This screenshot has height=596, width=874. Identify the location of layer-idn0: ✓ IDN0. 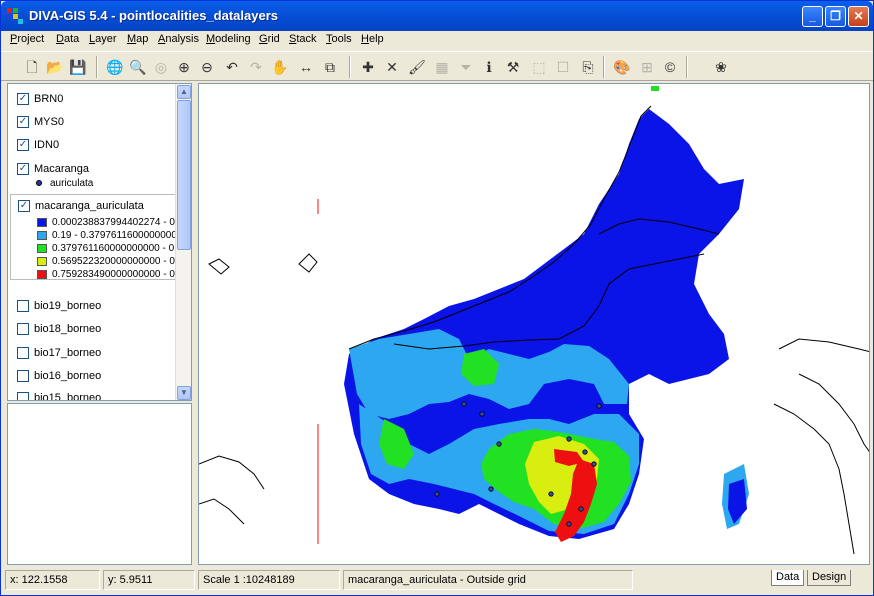
(93, 146).